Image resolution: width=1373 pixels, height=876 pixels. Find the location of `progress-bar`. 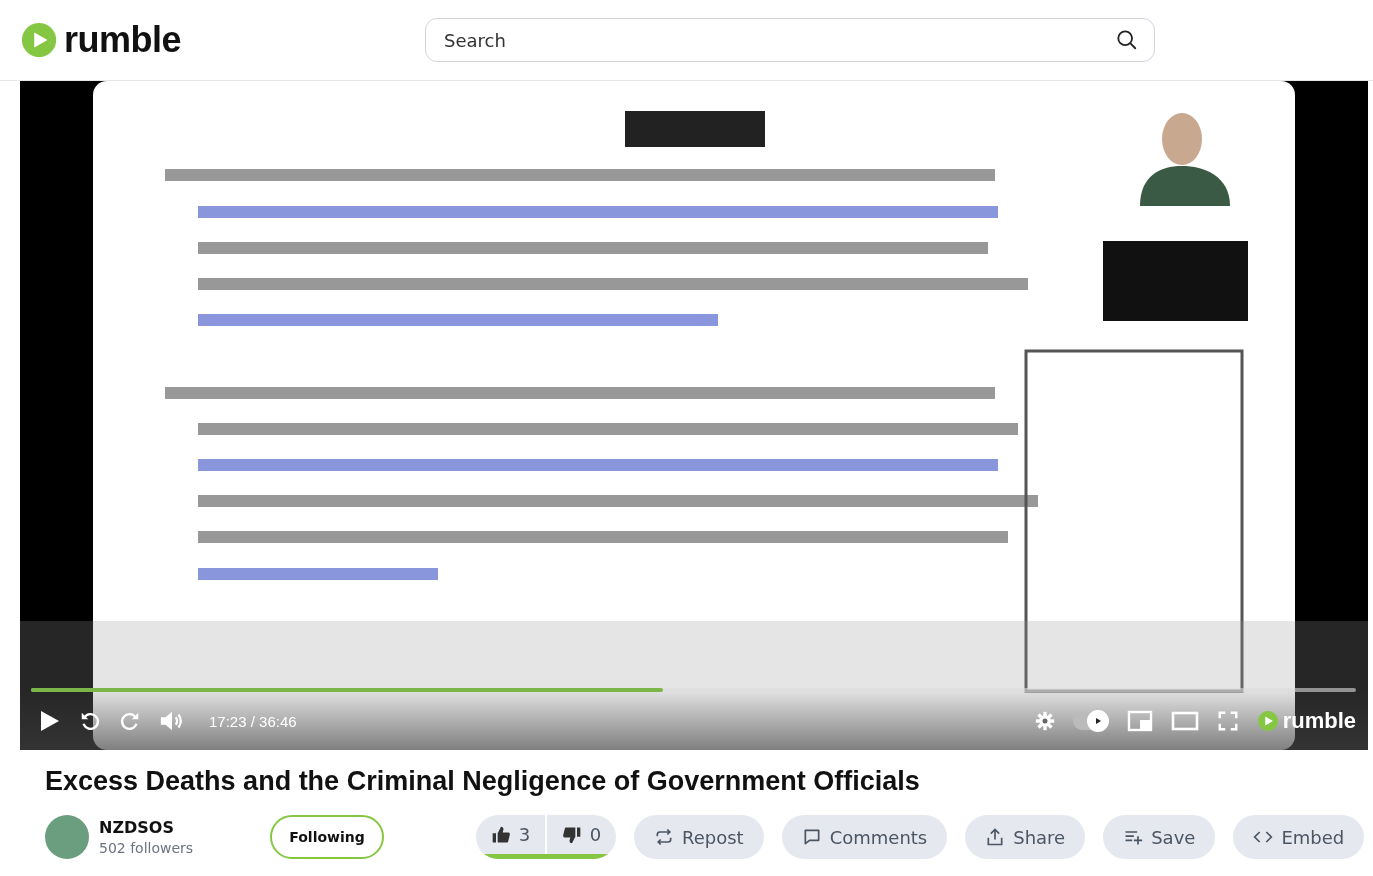

progress-bar is located at coordinates (693, 690).